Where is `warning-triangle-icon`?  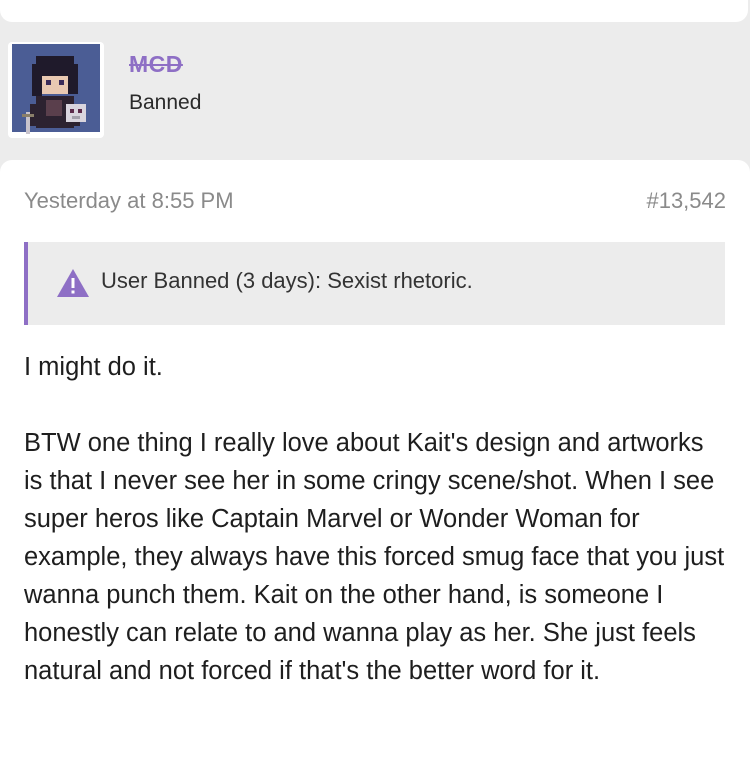
warning-triangle-icon is located at coordinates (73, 283).